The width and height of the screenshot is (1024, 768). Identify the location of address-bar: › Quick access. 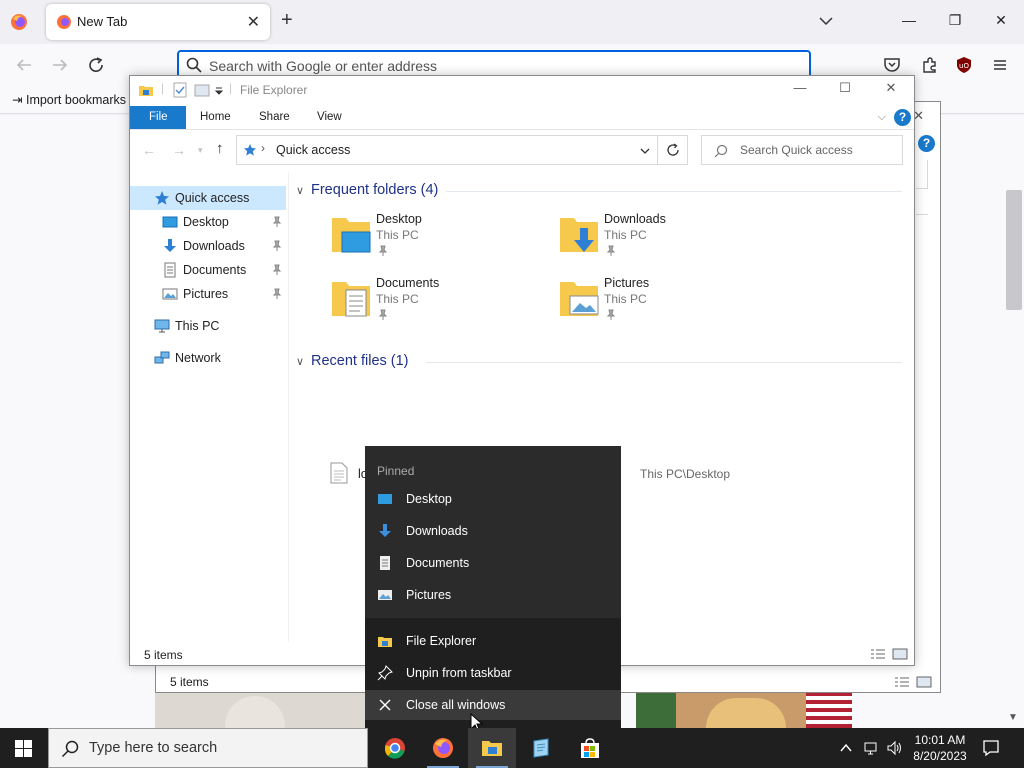
(447, 150).